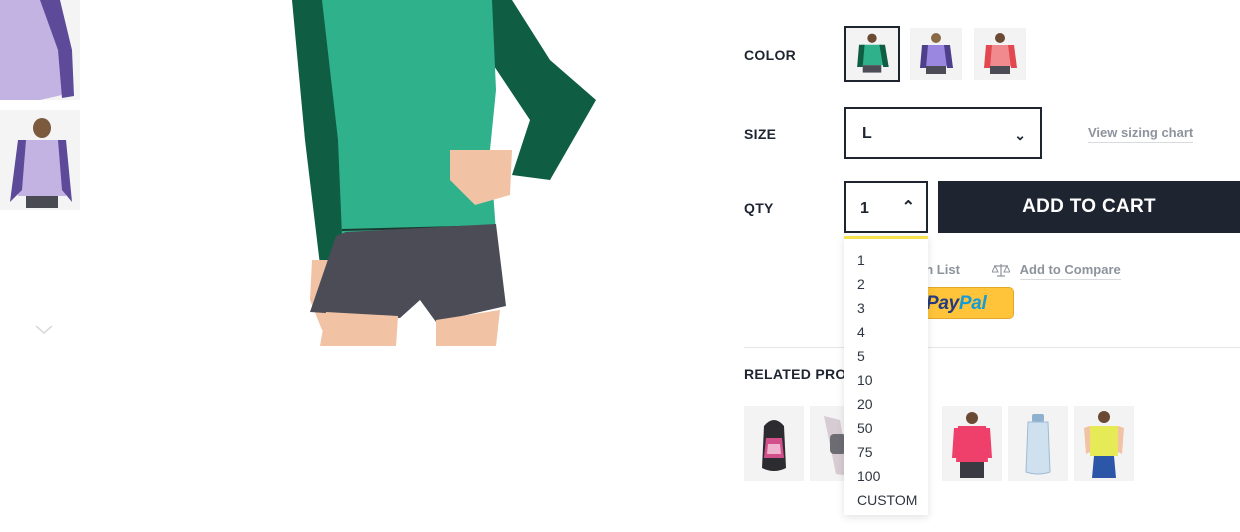 The height and width of the screenshot is (532, 1240). Describe the element at coordinates (886, 284) in the screenshot. I see `qty-option: 2` at that location.